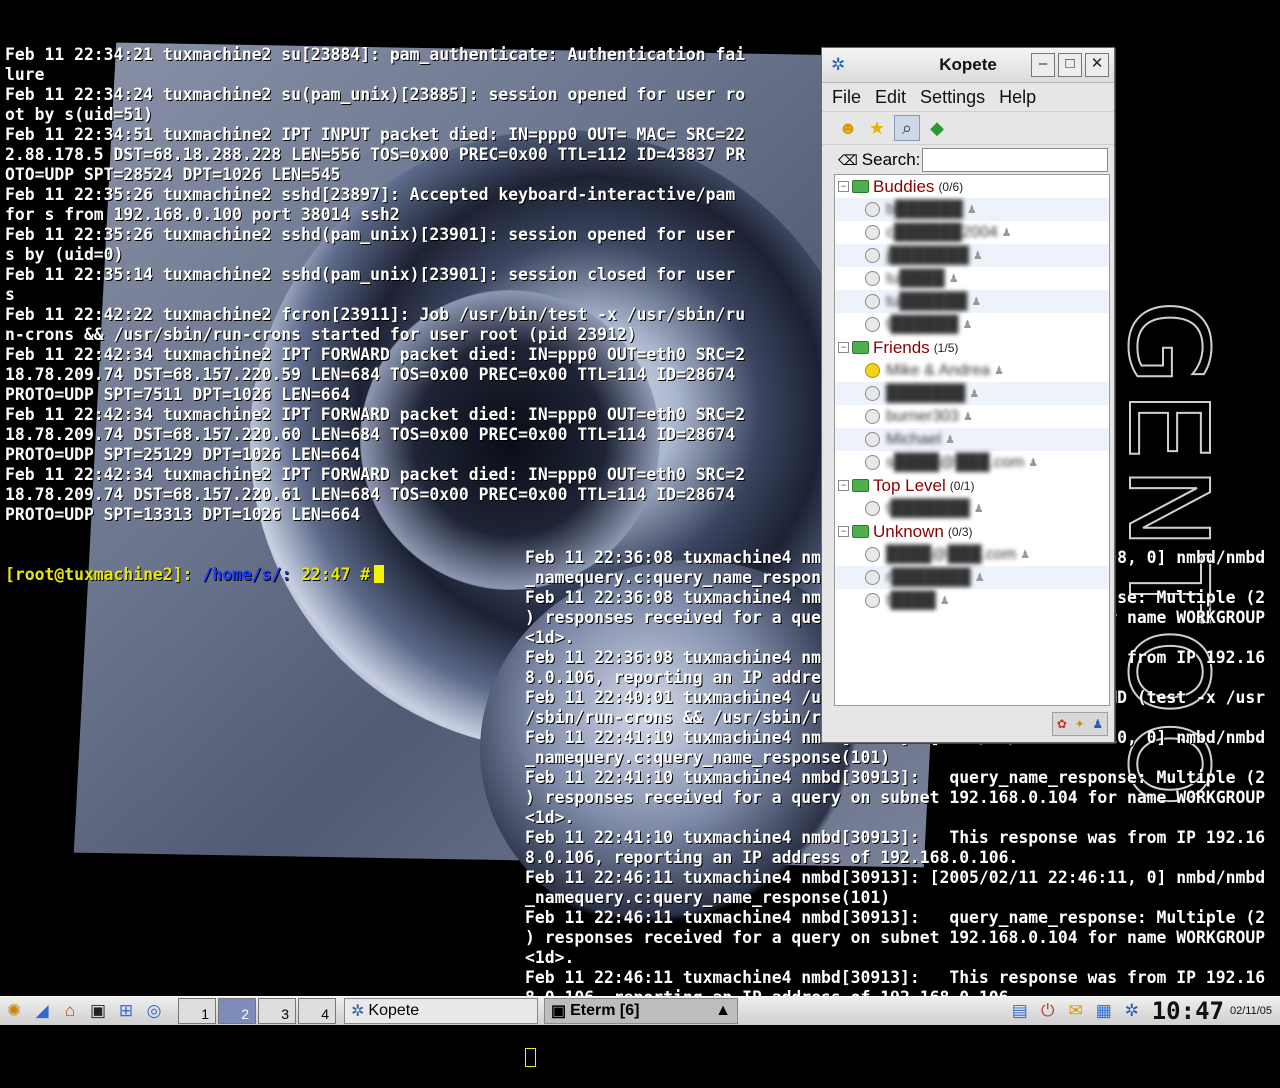  What do you see at coordinates (846, 97) in the screenshot?
I see `menu-file: File` at bounding box center [846, 97].